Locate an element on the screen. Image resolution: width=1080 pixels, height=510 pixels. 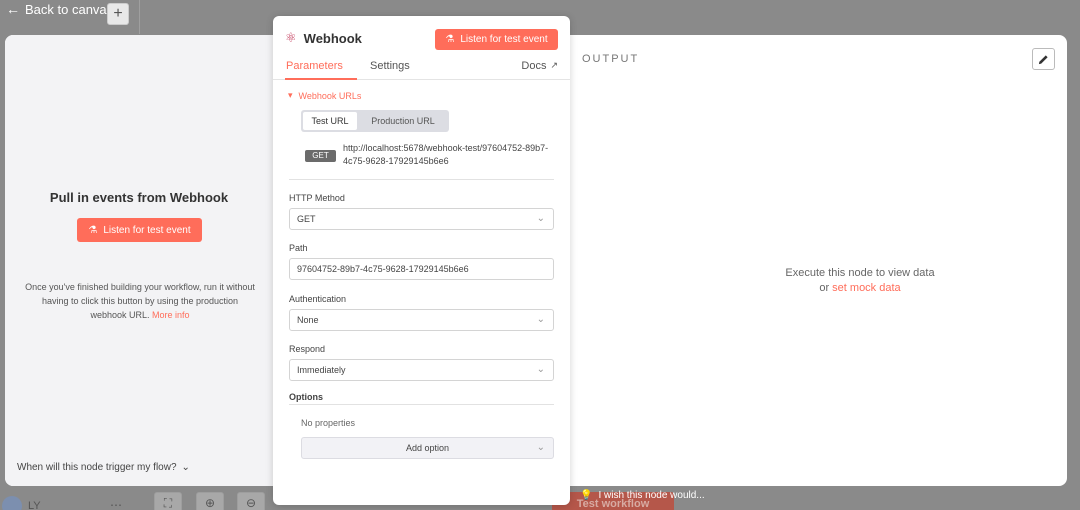
edit-output-button is located at coordinates (1043, 59).